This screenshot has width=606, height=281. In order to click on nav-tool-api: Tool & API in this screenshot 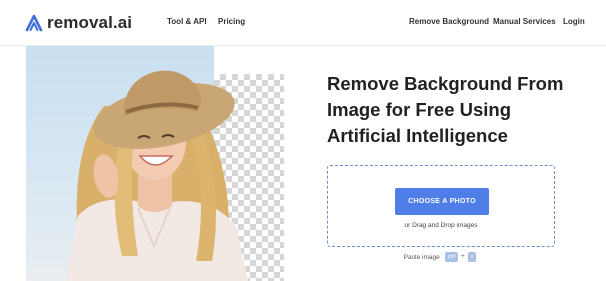, I will do `click(187, 21)`.